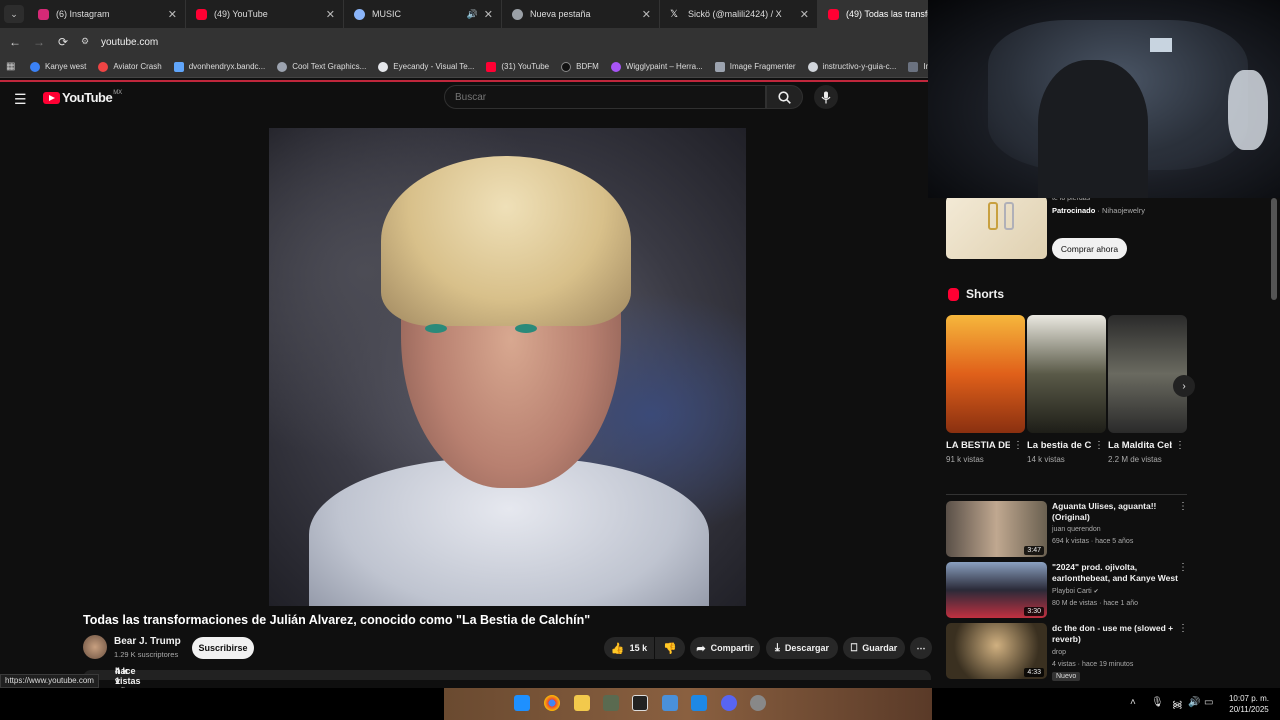 This screenshot has height=720, width=1280. What do you see at coordinates (725, 648) in the screenshot?
I see `share-button: ➦ Compartir` at bounding box center [725, 648].